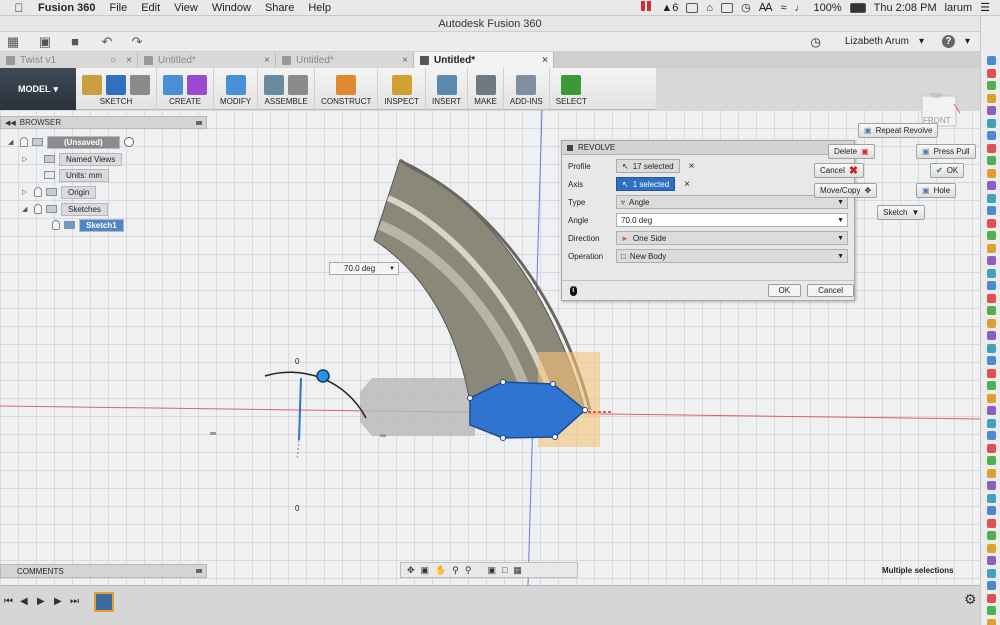  Describe the element at coordinates (279, 8) in the screenshot. I see `menu-share: Share` at that location.